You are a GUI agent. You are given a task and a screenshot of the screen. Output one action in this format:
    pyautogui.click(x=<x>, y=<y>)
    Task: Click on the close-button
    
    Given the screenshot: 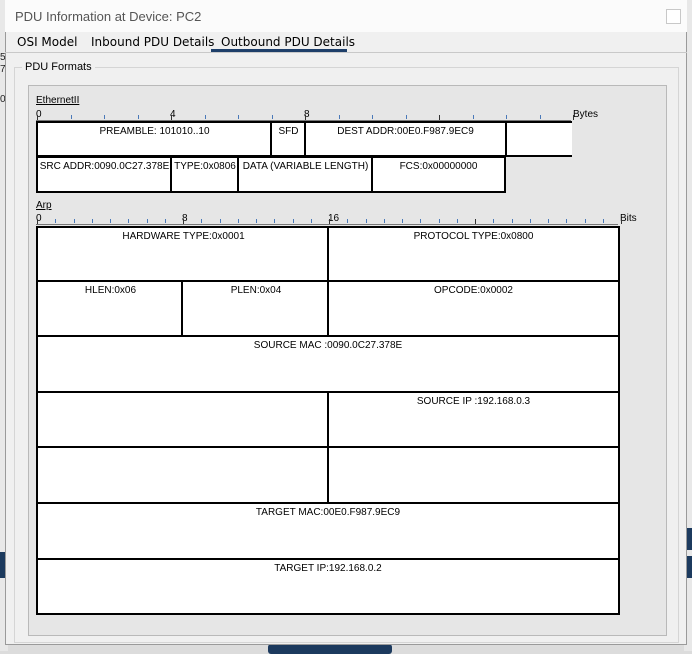 What is the action you would take?
    pyautogui.click(x=673, y=16)
    